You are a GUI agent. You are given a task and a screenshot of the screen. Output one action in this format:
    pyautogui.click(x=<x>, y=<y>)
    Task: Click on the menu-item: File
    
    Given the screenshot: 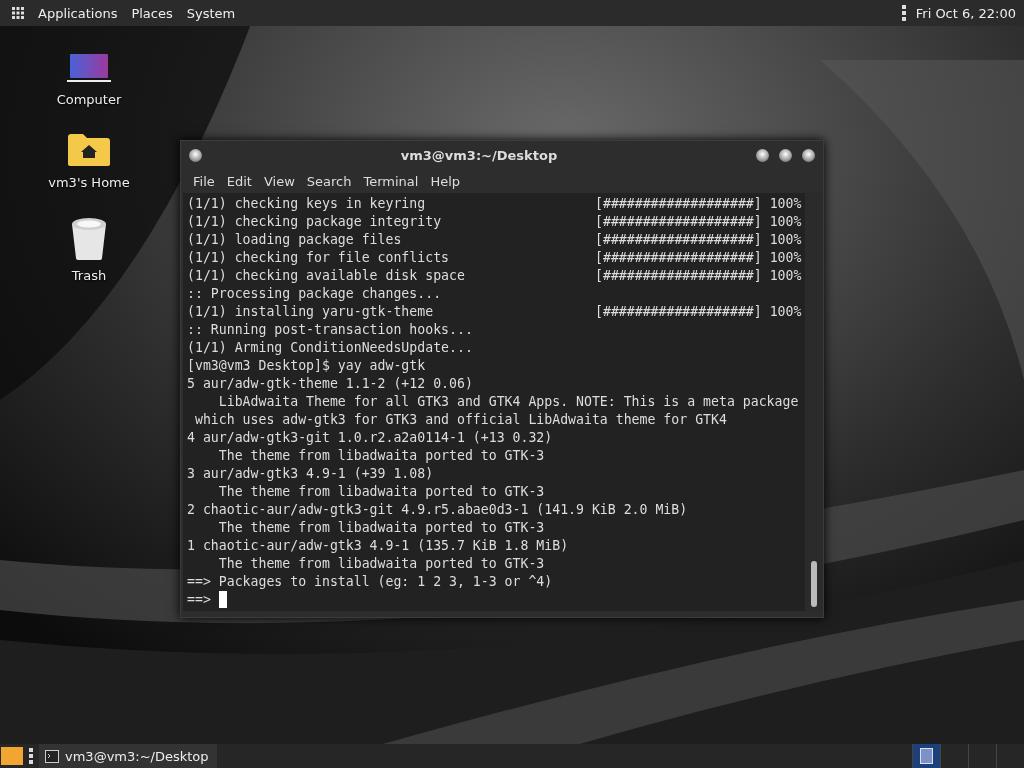 What is the action you would take?
    pyautogui.click(x=204, y=181)
    